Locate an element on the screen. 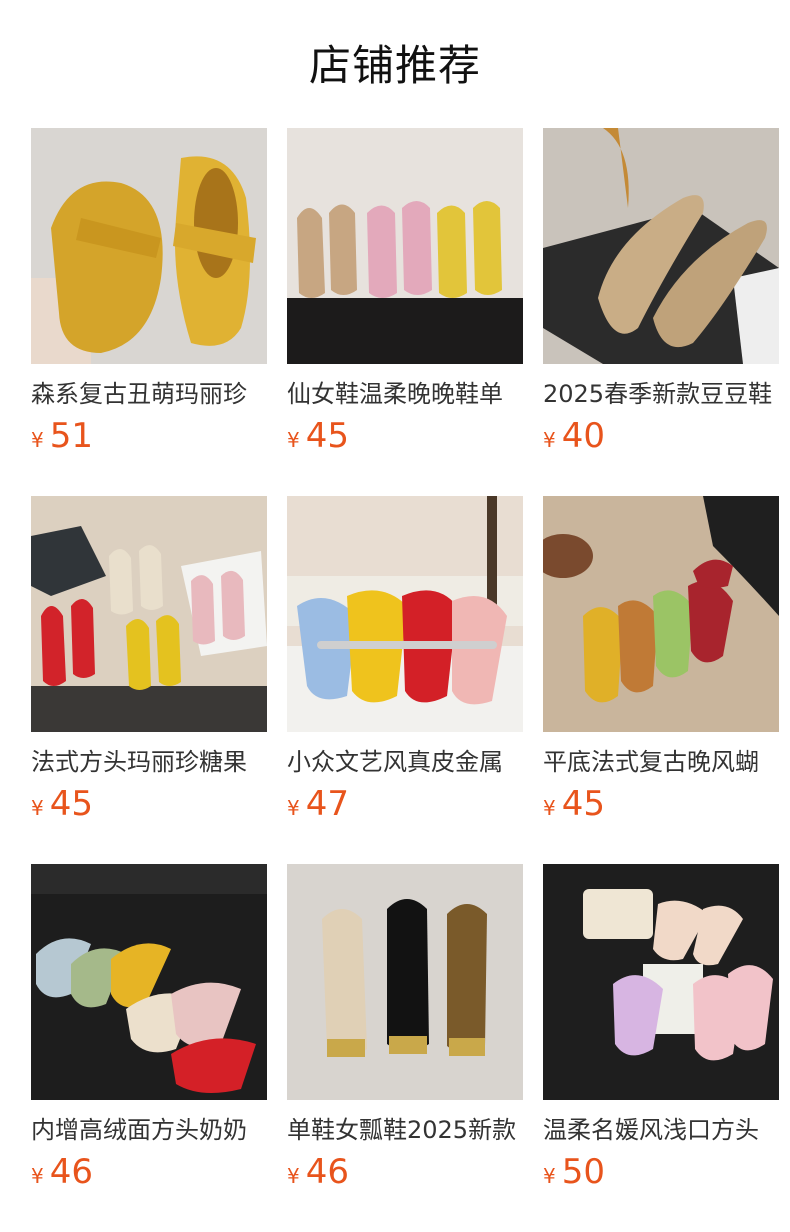  price-value: 47 is located at coordinates (327, 804).